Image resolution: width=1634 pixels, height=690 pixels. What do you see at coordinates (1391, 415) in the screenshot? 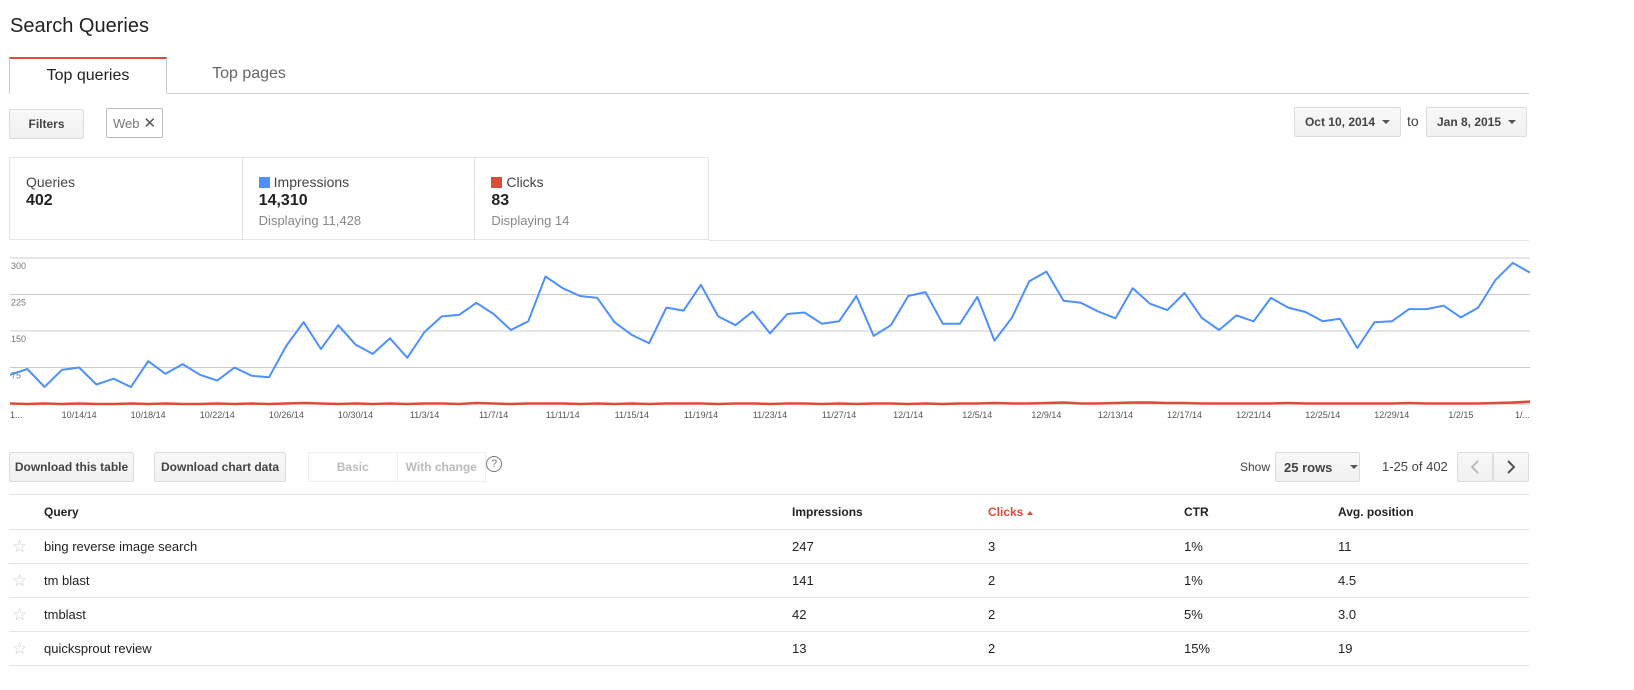
I see `x-tick-label: 12/29/14` at bounding box center [1391, 415].